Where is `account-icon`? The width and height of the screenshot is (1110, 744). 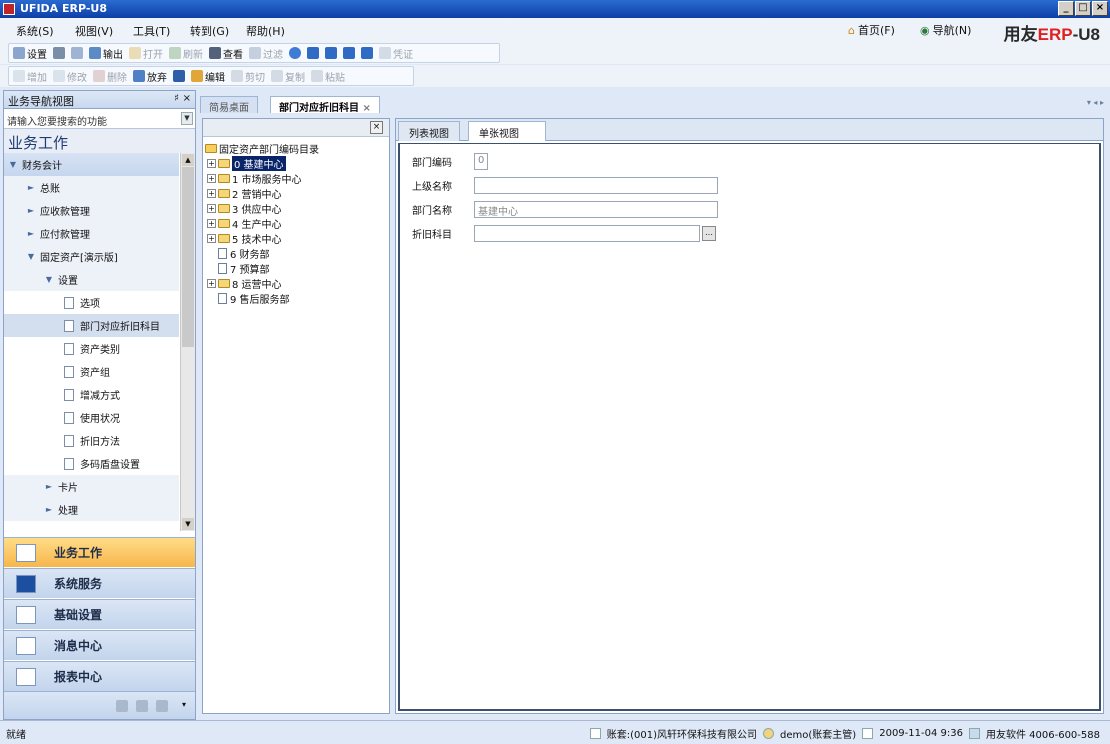 account-icon is located at coordinates (595, 733).